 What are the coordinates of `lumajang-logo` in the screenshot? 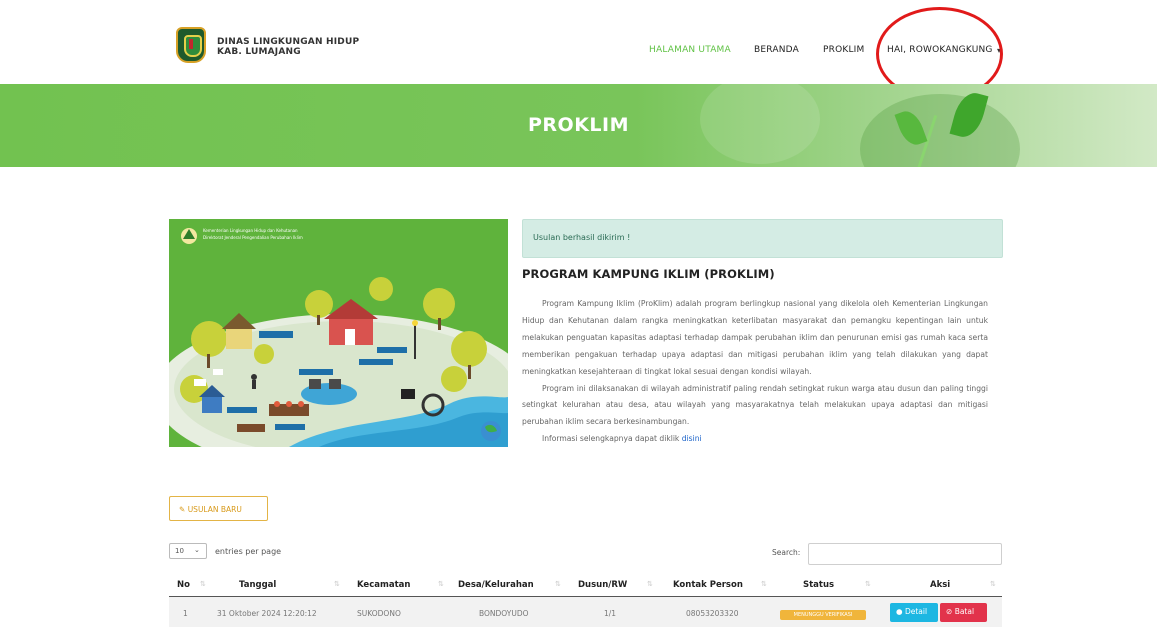 It's located at (191, 45).